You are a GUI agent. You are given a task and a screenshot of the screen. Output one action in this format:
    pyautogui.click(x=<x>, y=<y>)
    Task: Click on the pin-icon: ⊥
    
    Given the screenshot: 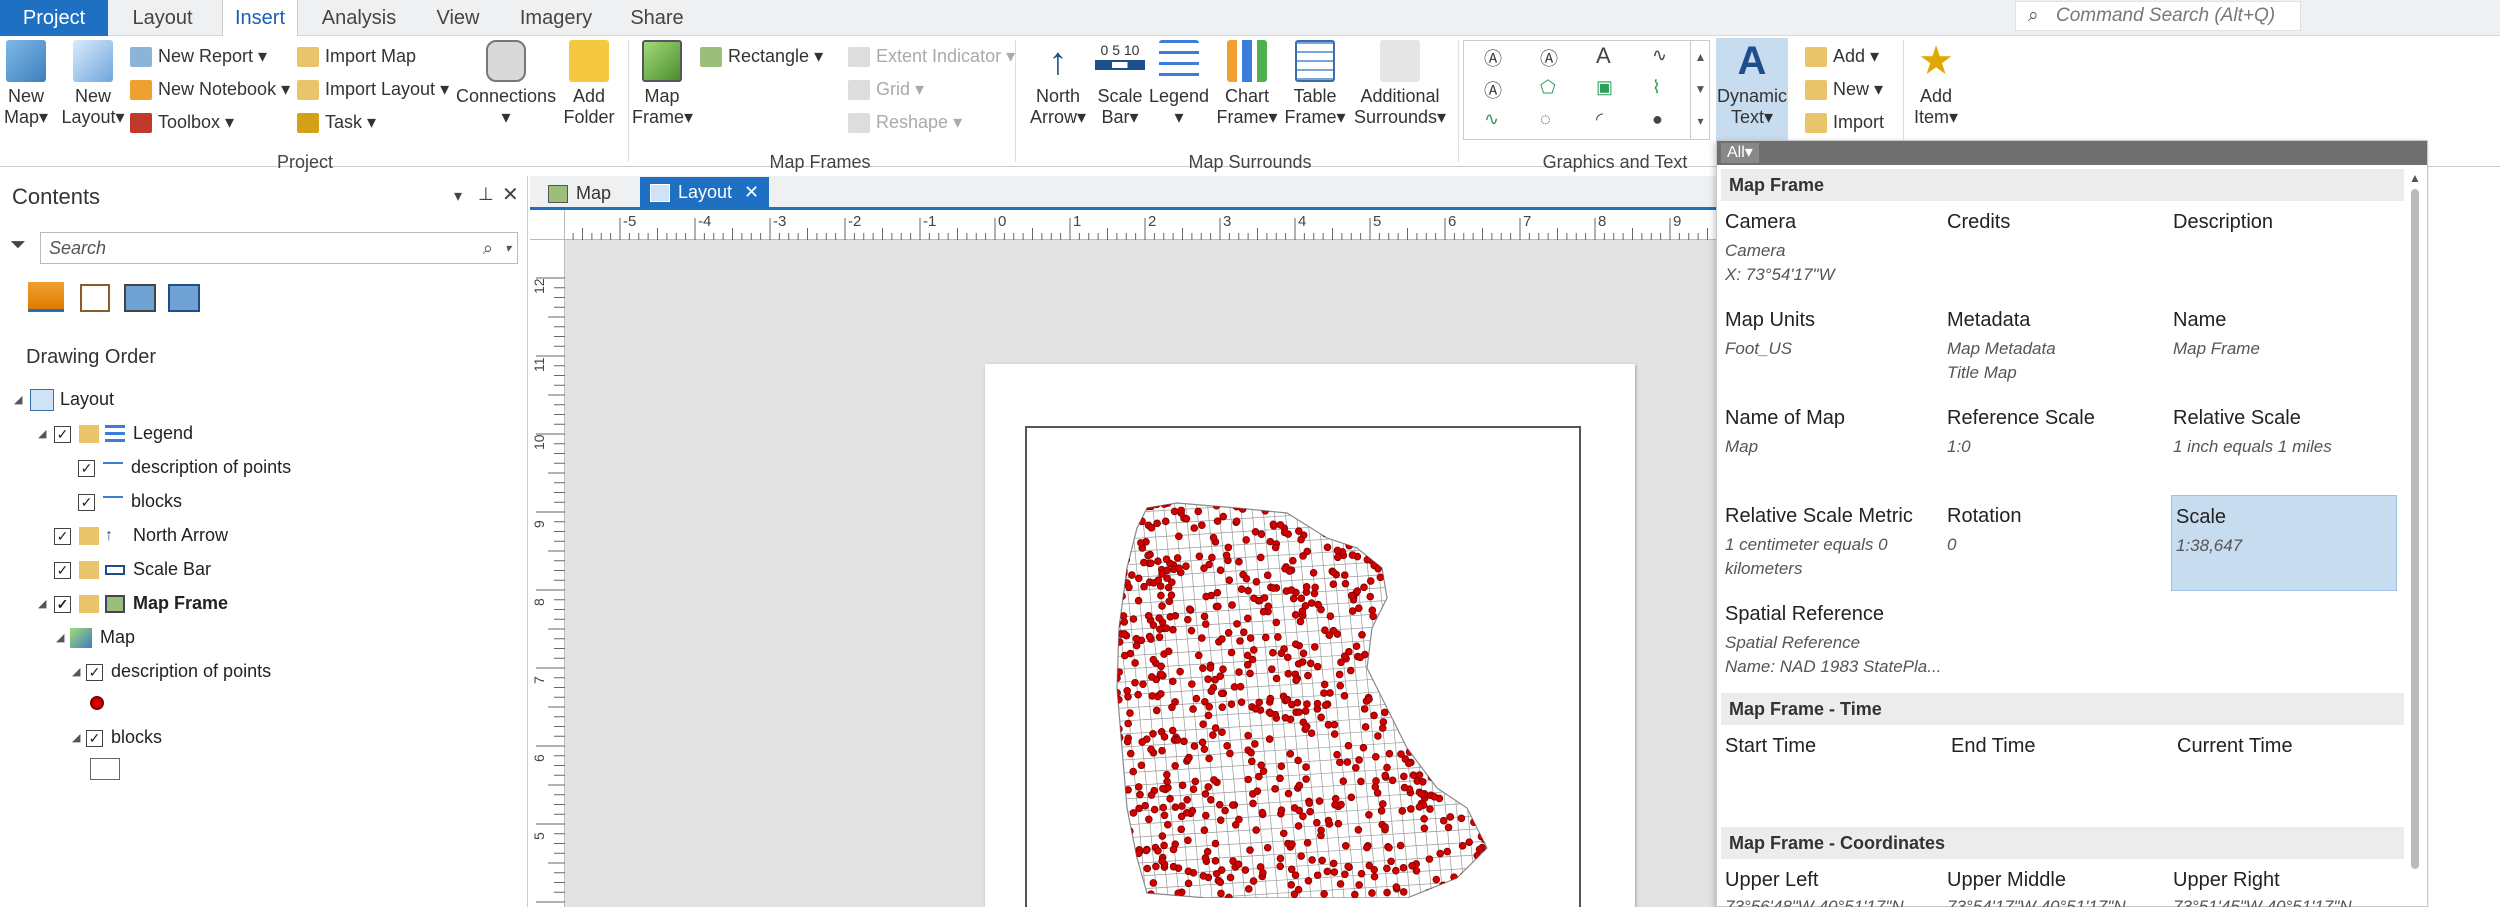 What is the action you would take?
    pyautogui.click(x=486, y=194)
    